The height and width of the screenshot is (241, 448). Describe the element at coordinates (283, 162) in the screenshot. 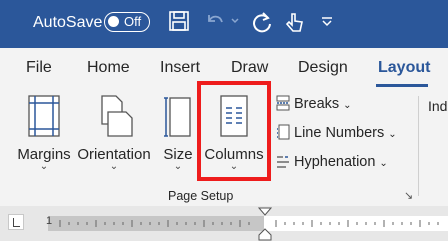

I see `hyphenation-icon` at that location.